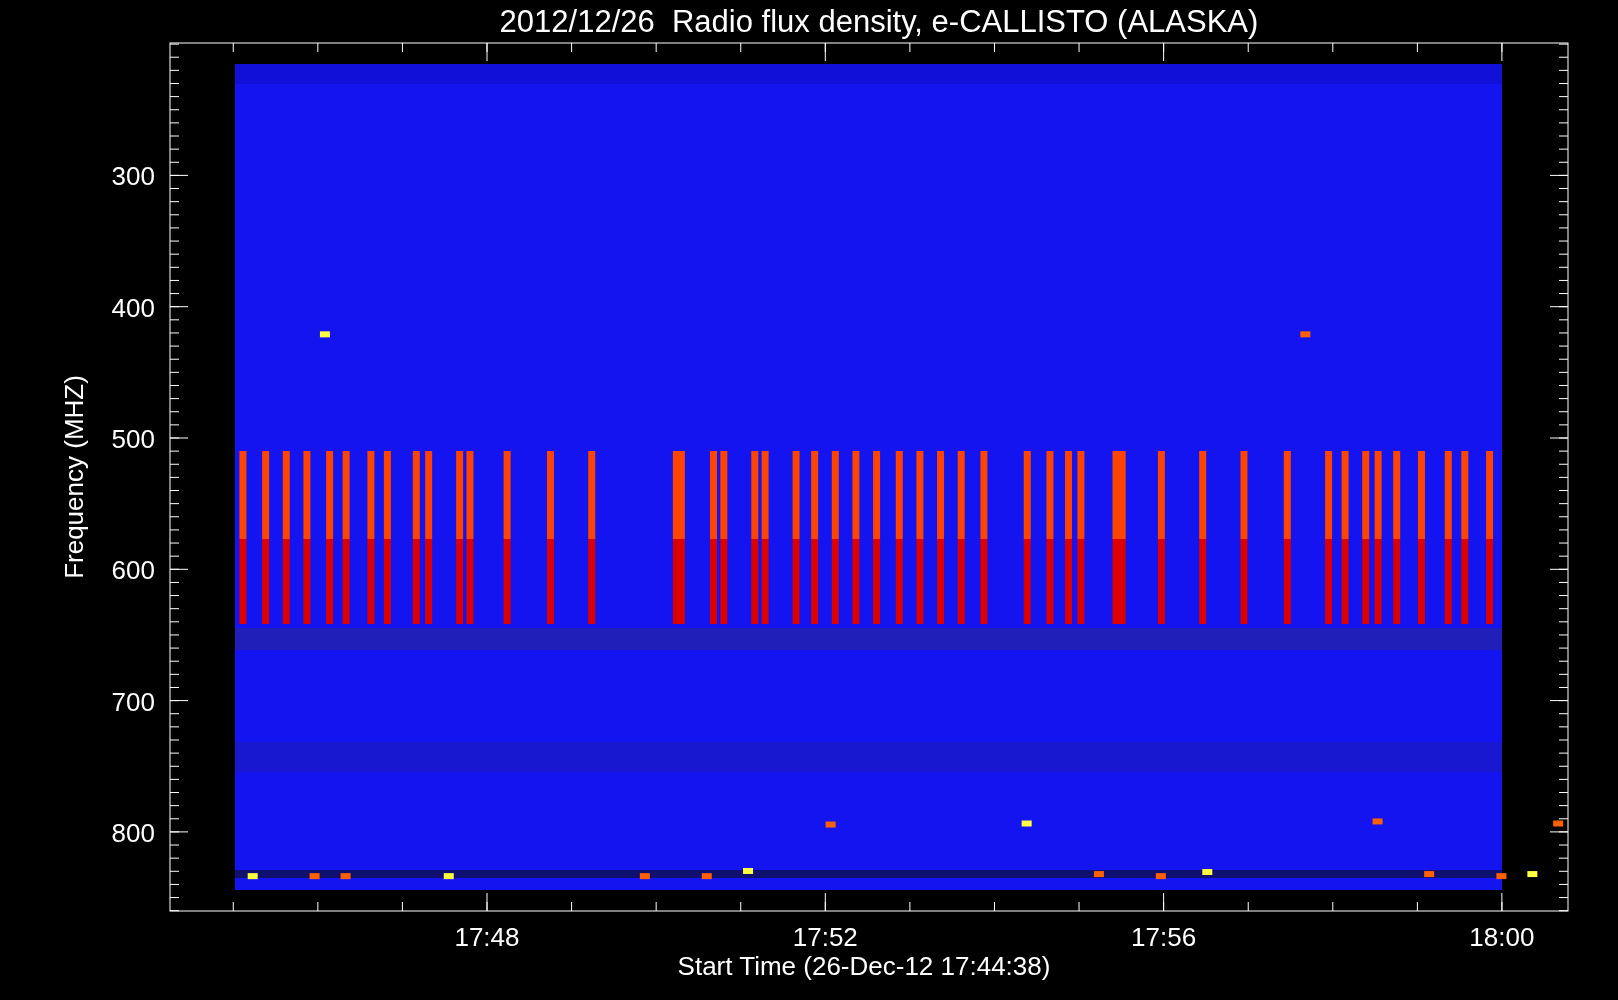 Image resolution: width=1618 pixels, height=1000 pixels. What do you see at coordinates (133, 439) in the screenshot?
I see `y-tick-label: 500` at bounding box center [133, 439].